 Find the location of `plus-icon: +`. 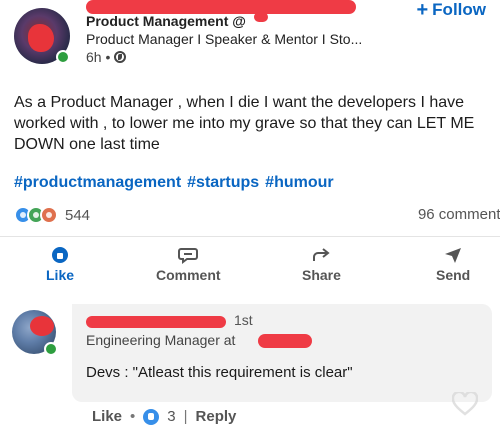

plus-icon: + is located at coordinates (422, 10).